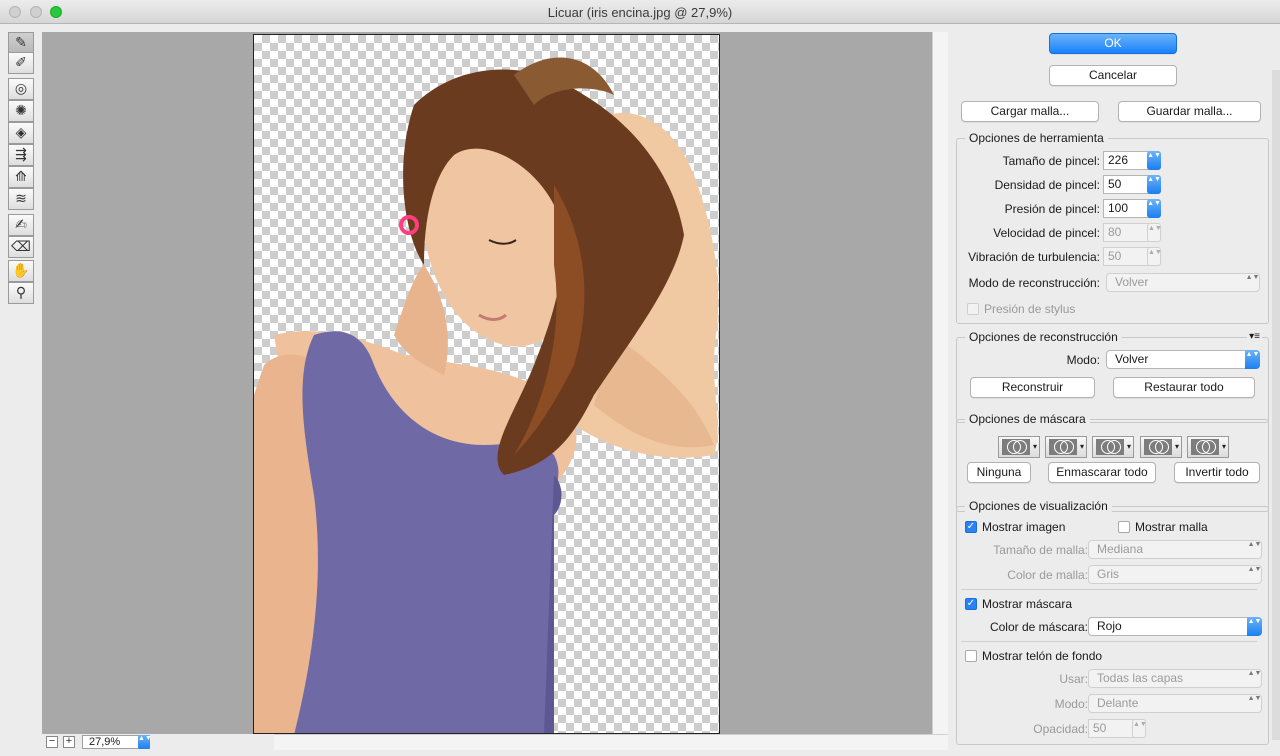 The image size is (1280, 756). I want to click on mask-replace-button: ▾, so click(1019, 447).